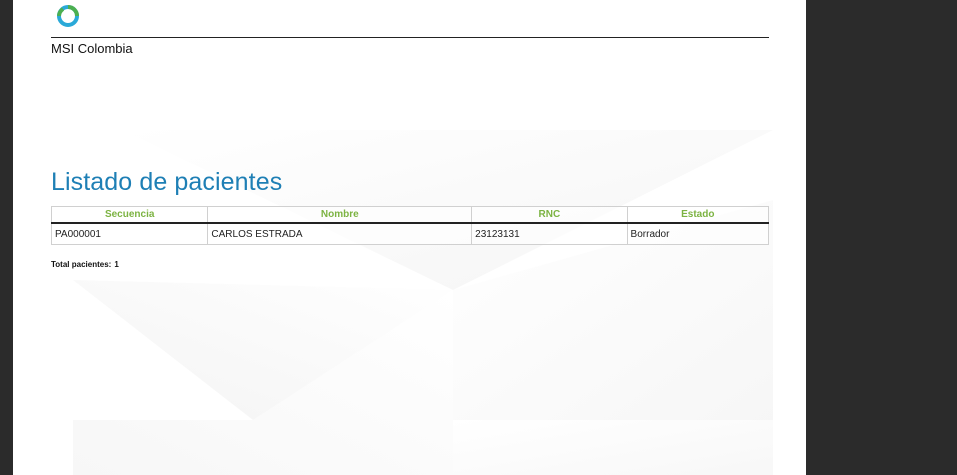  What do you see at coordinates (340, 233) in the screenshot?
I see `cell-nombre: CARLOS ESTRADA` at bounding box center [340, 233].